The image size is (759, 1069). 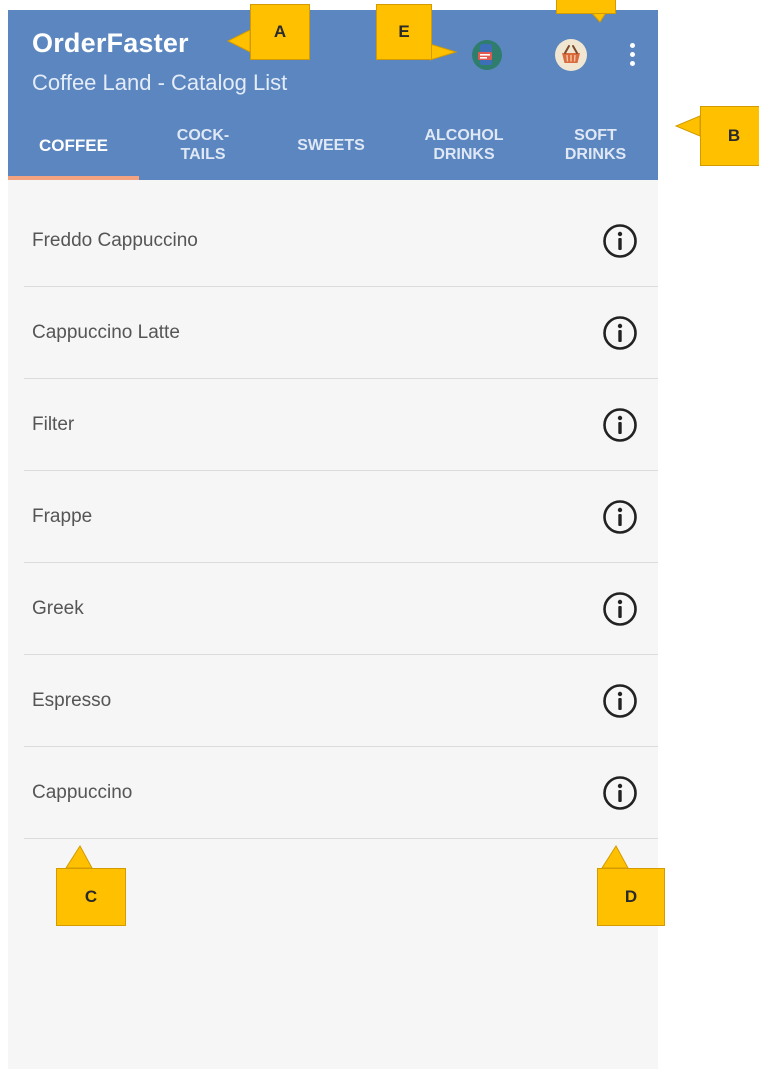 I want to click on callout-c: C, so click(x=91, y=897).